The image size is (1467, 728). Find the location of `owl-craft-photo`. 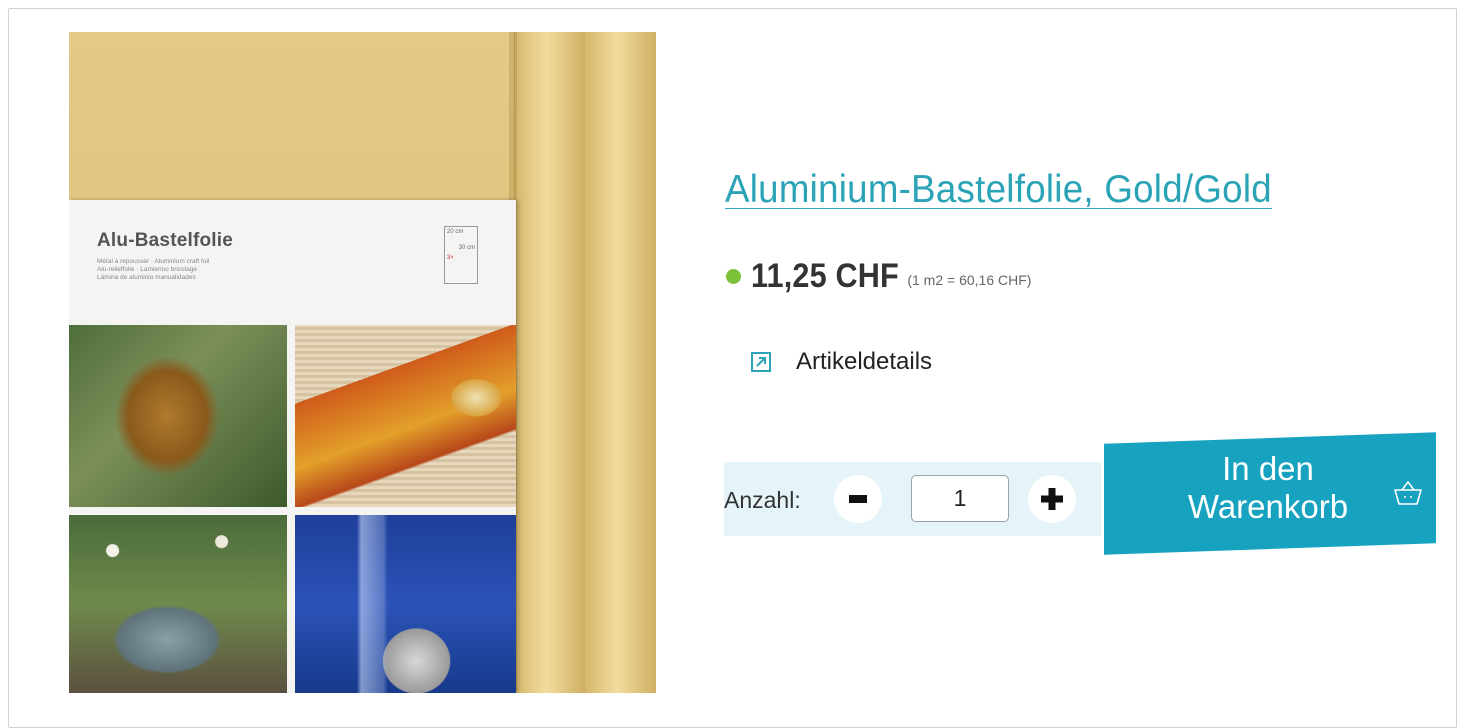

owl-craft-photo is located at coordinates (178, 416).